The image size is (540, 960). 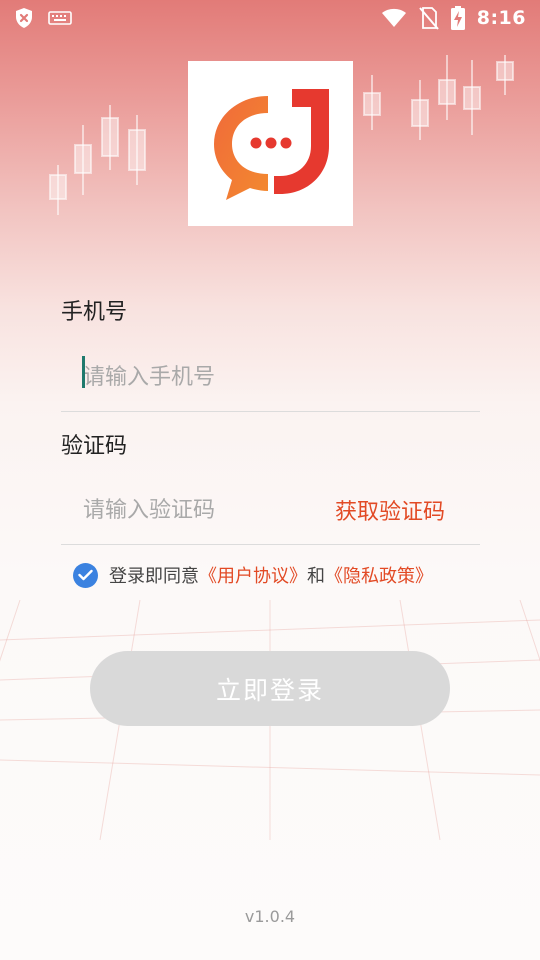 What do you see at coordinates (270, 916) in the screenshot?
I see `version-label: v1.0.4` at bounding box center [270, 916].